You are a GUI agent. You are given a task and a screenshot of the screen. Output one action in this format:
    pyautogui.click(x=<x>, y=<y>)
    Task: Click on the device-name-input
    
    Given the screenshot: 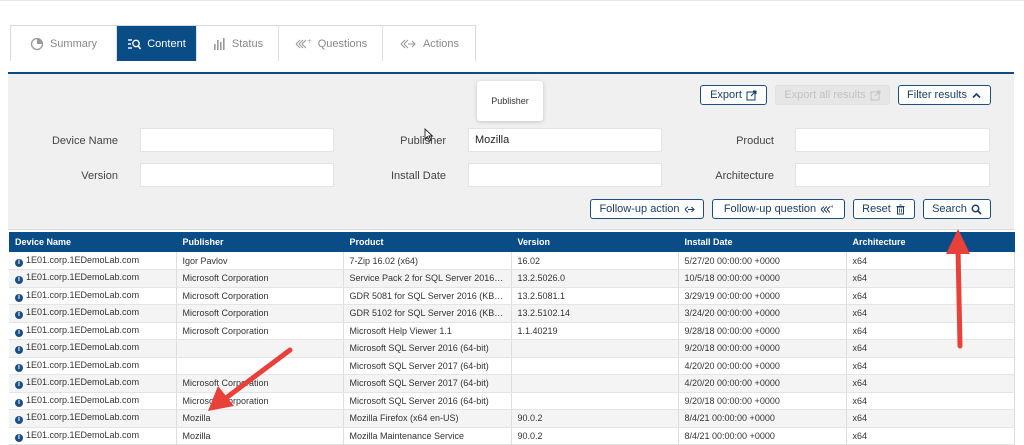 What is the action you would take?
    pyautogui.click(x=237, y=140)
    